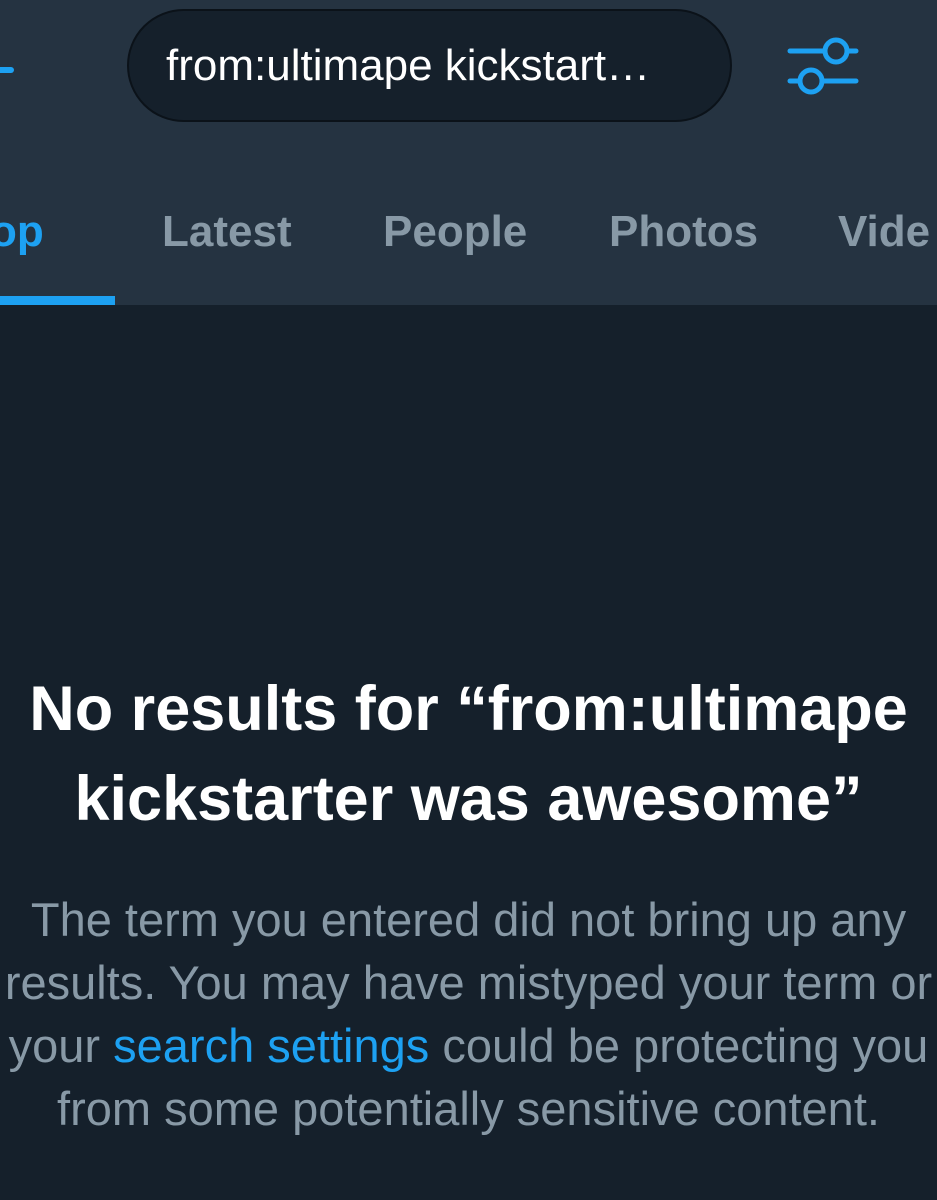 This screenshot has width=937, height=1200. Describe the element at coordinates (7, 70) in the screenshot. I see `back-arrow-icon` at that location.